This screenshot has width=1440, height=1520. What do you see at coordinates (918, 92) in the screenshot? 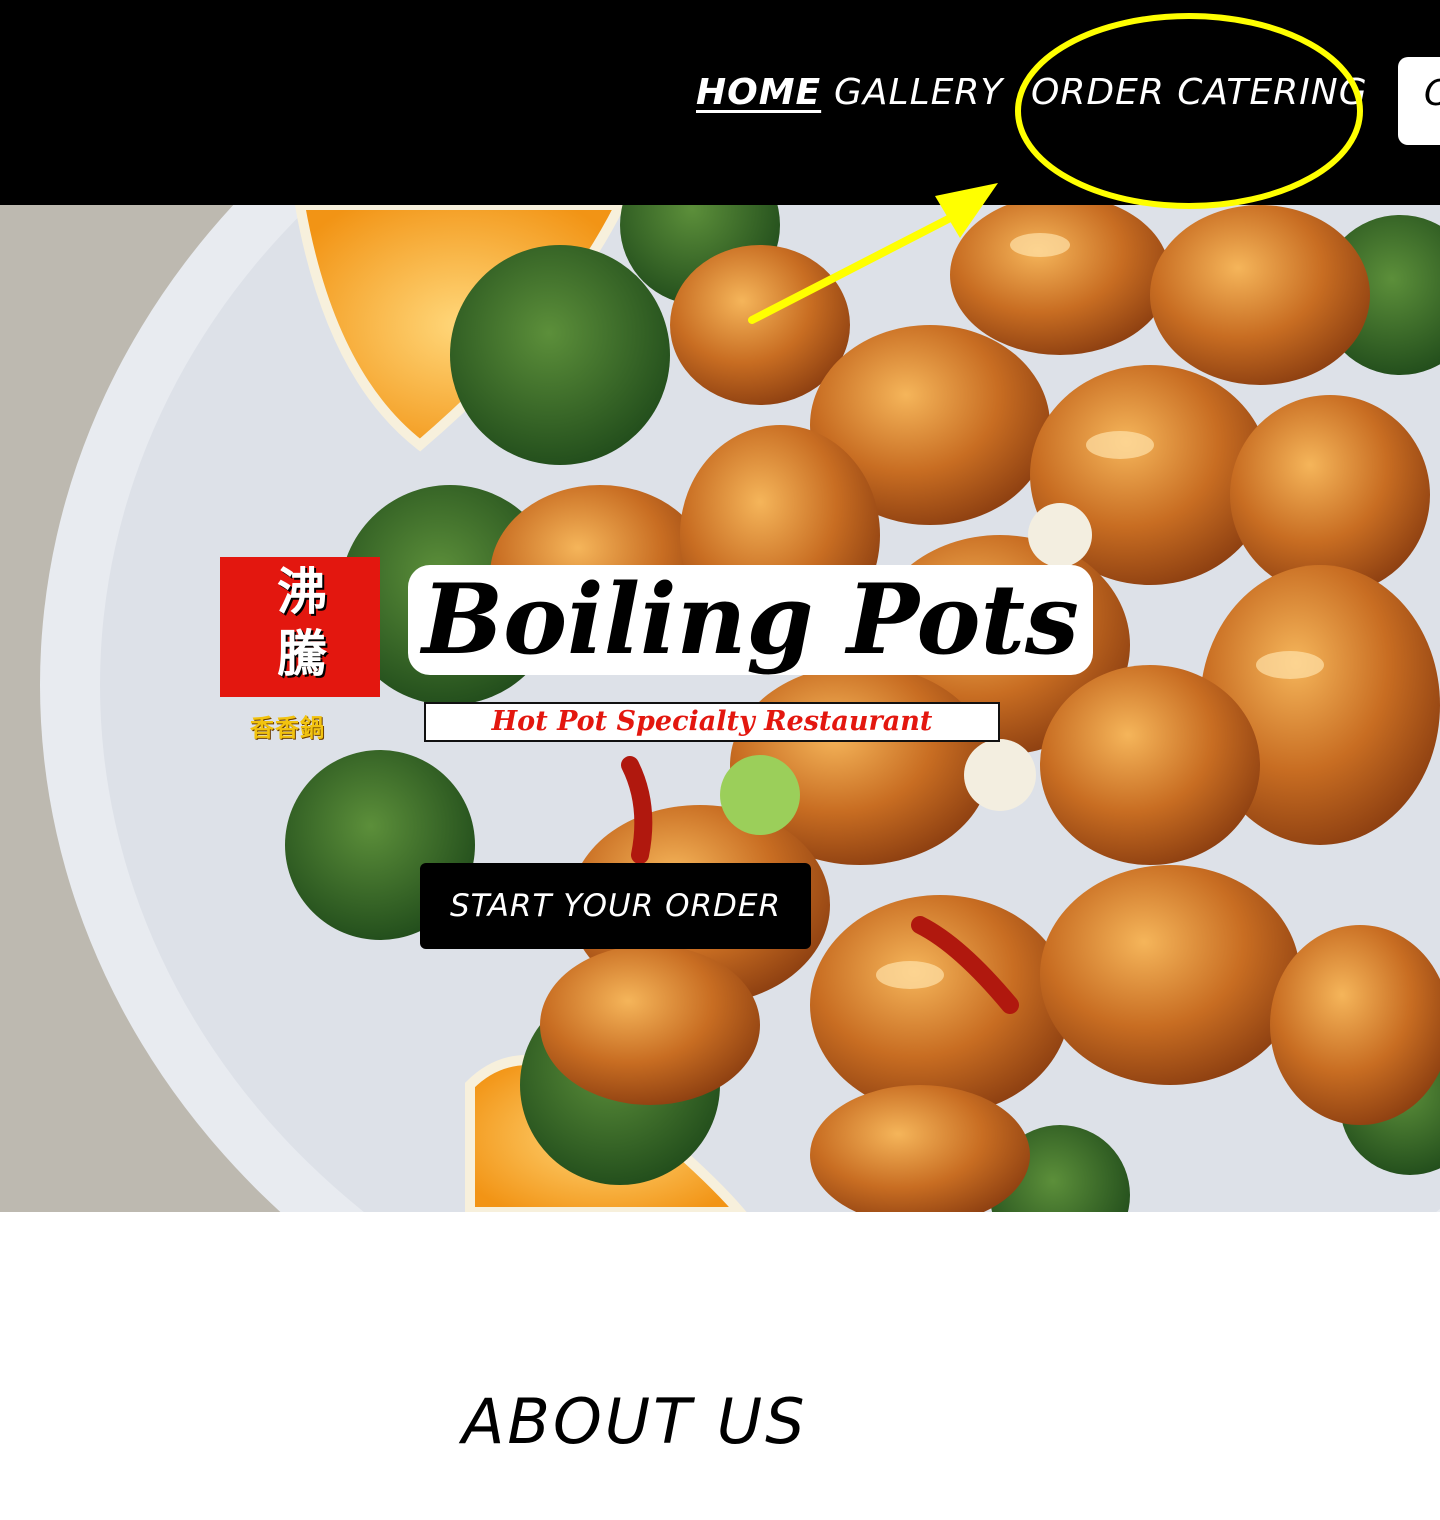
I see `nav-gallery-link: GALLERY` at bounding box center [918, 92].